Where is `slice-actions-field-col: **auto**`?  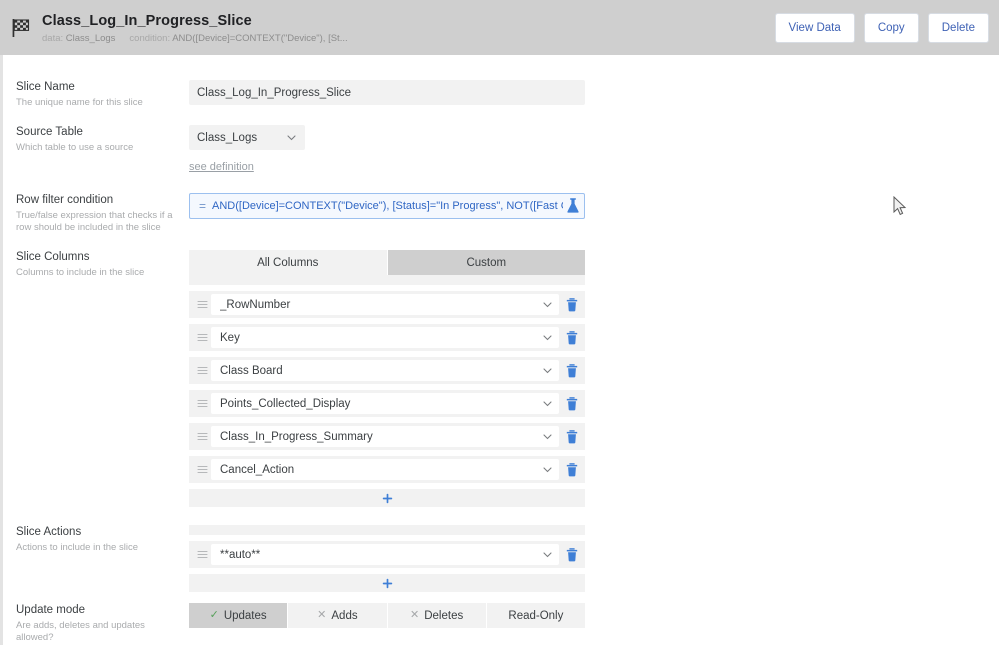
slice-actions-field-col: **auto** is located at coordinates (387, 558).